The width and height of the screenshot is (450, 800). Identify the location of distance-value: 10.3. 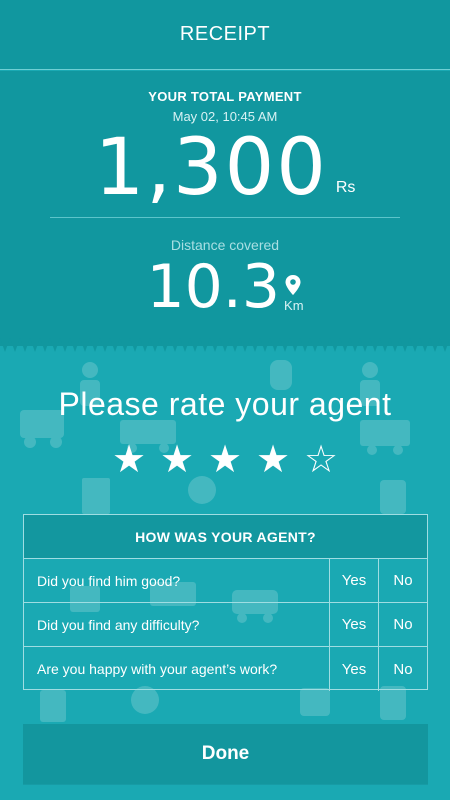
(213, 287).